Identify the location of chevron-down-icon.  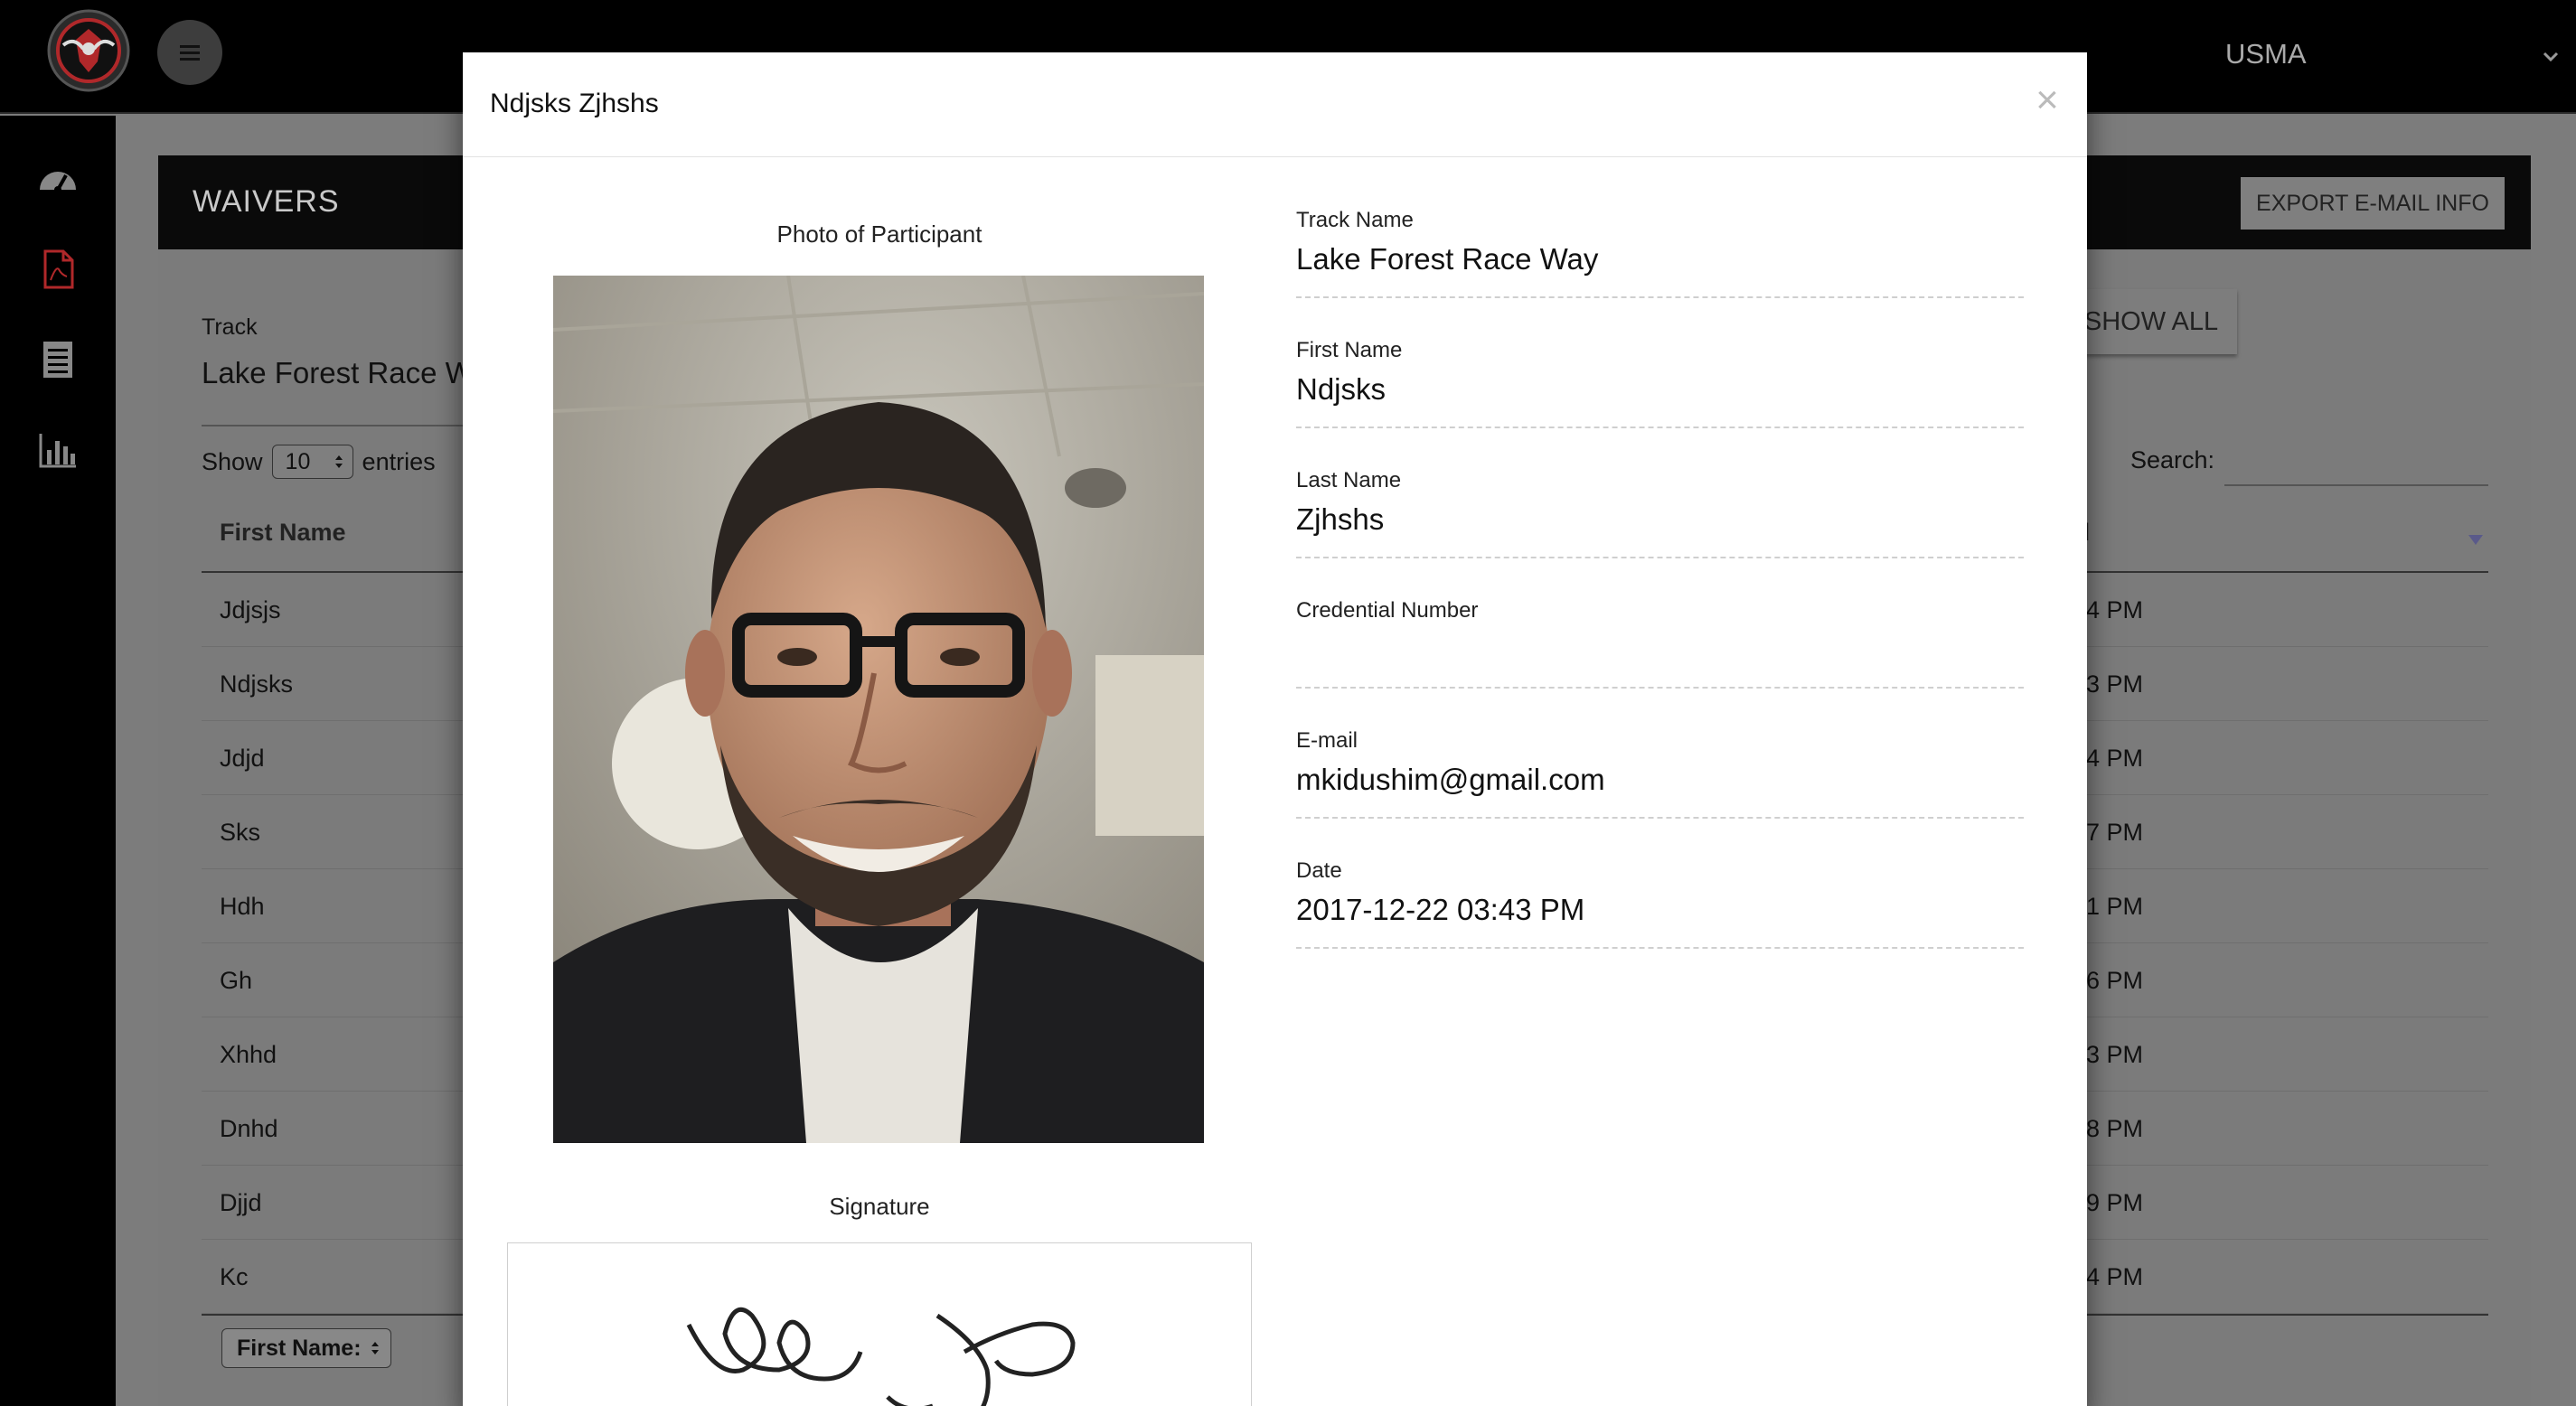
(2551, 56).